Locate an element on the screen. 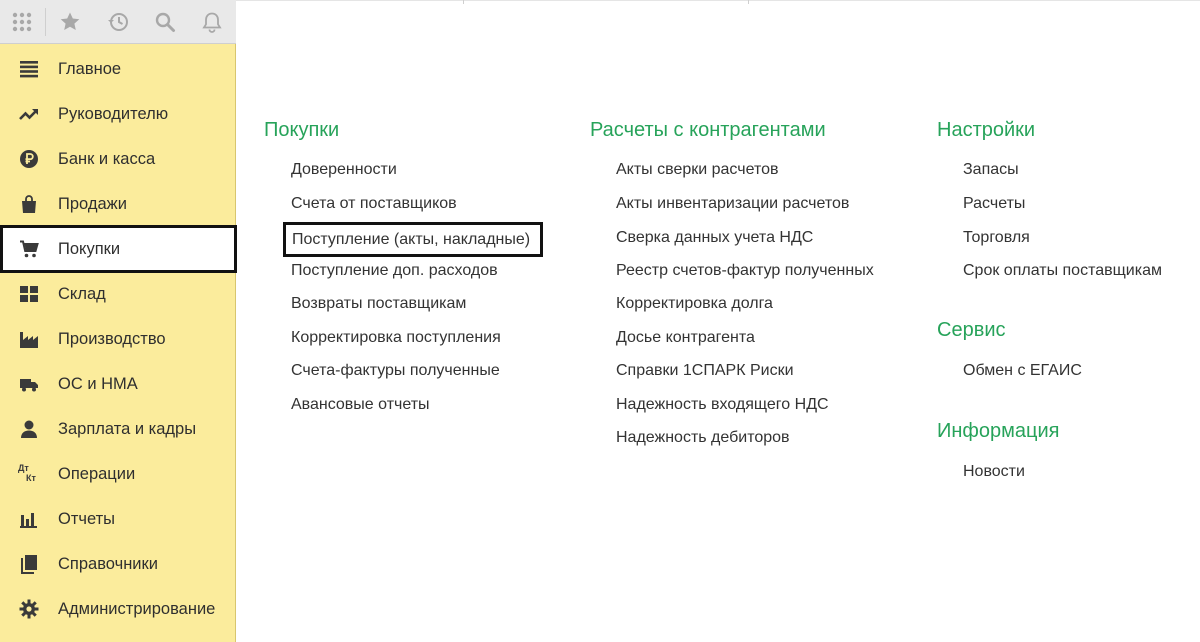 This screenshot has width=1200, height=642. link-supplier-returns: Возвраты поставщикам is located at coordinates (378, 304).